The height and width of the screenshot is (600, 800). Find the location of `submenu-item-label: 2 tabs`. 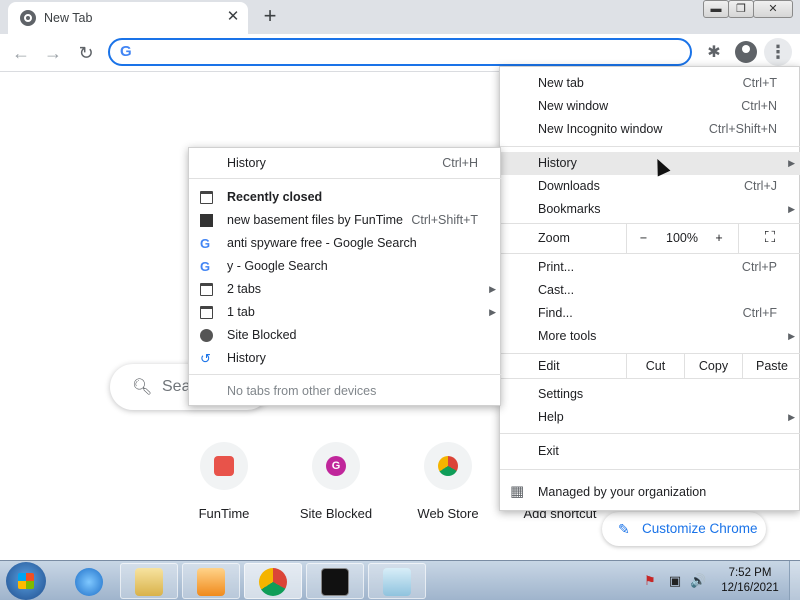

submenu-item-label: 2 tabs is located at coordinates (244, 289).